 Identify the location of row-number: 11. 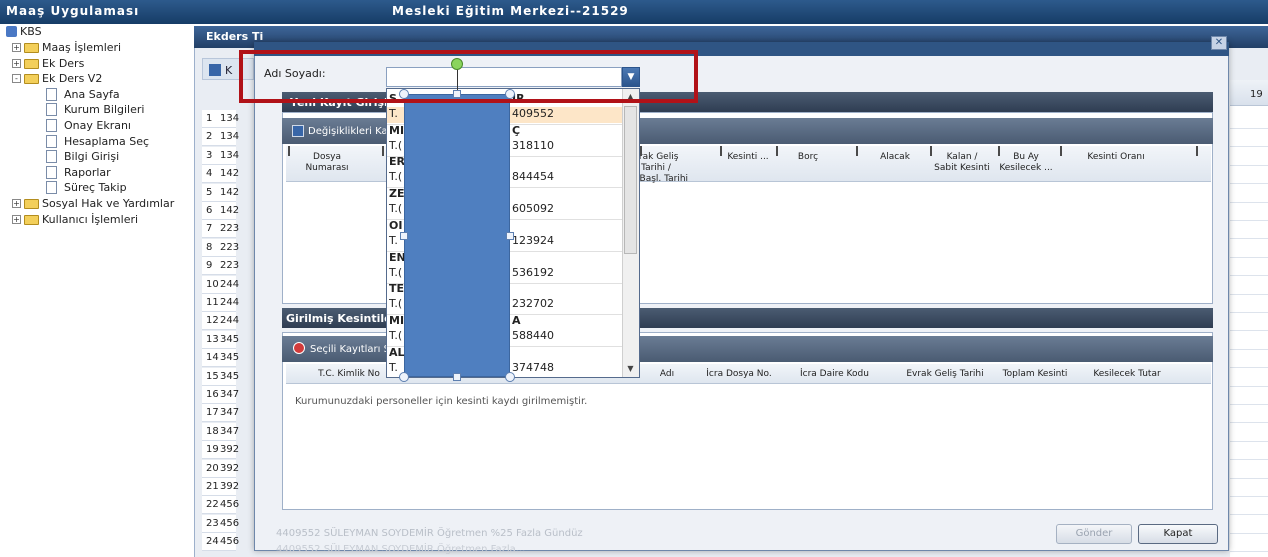
(212, 302).